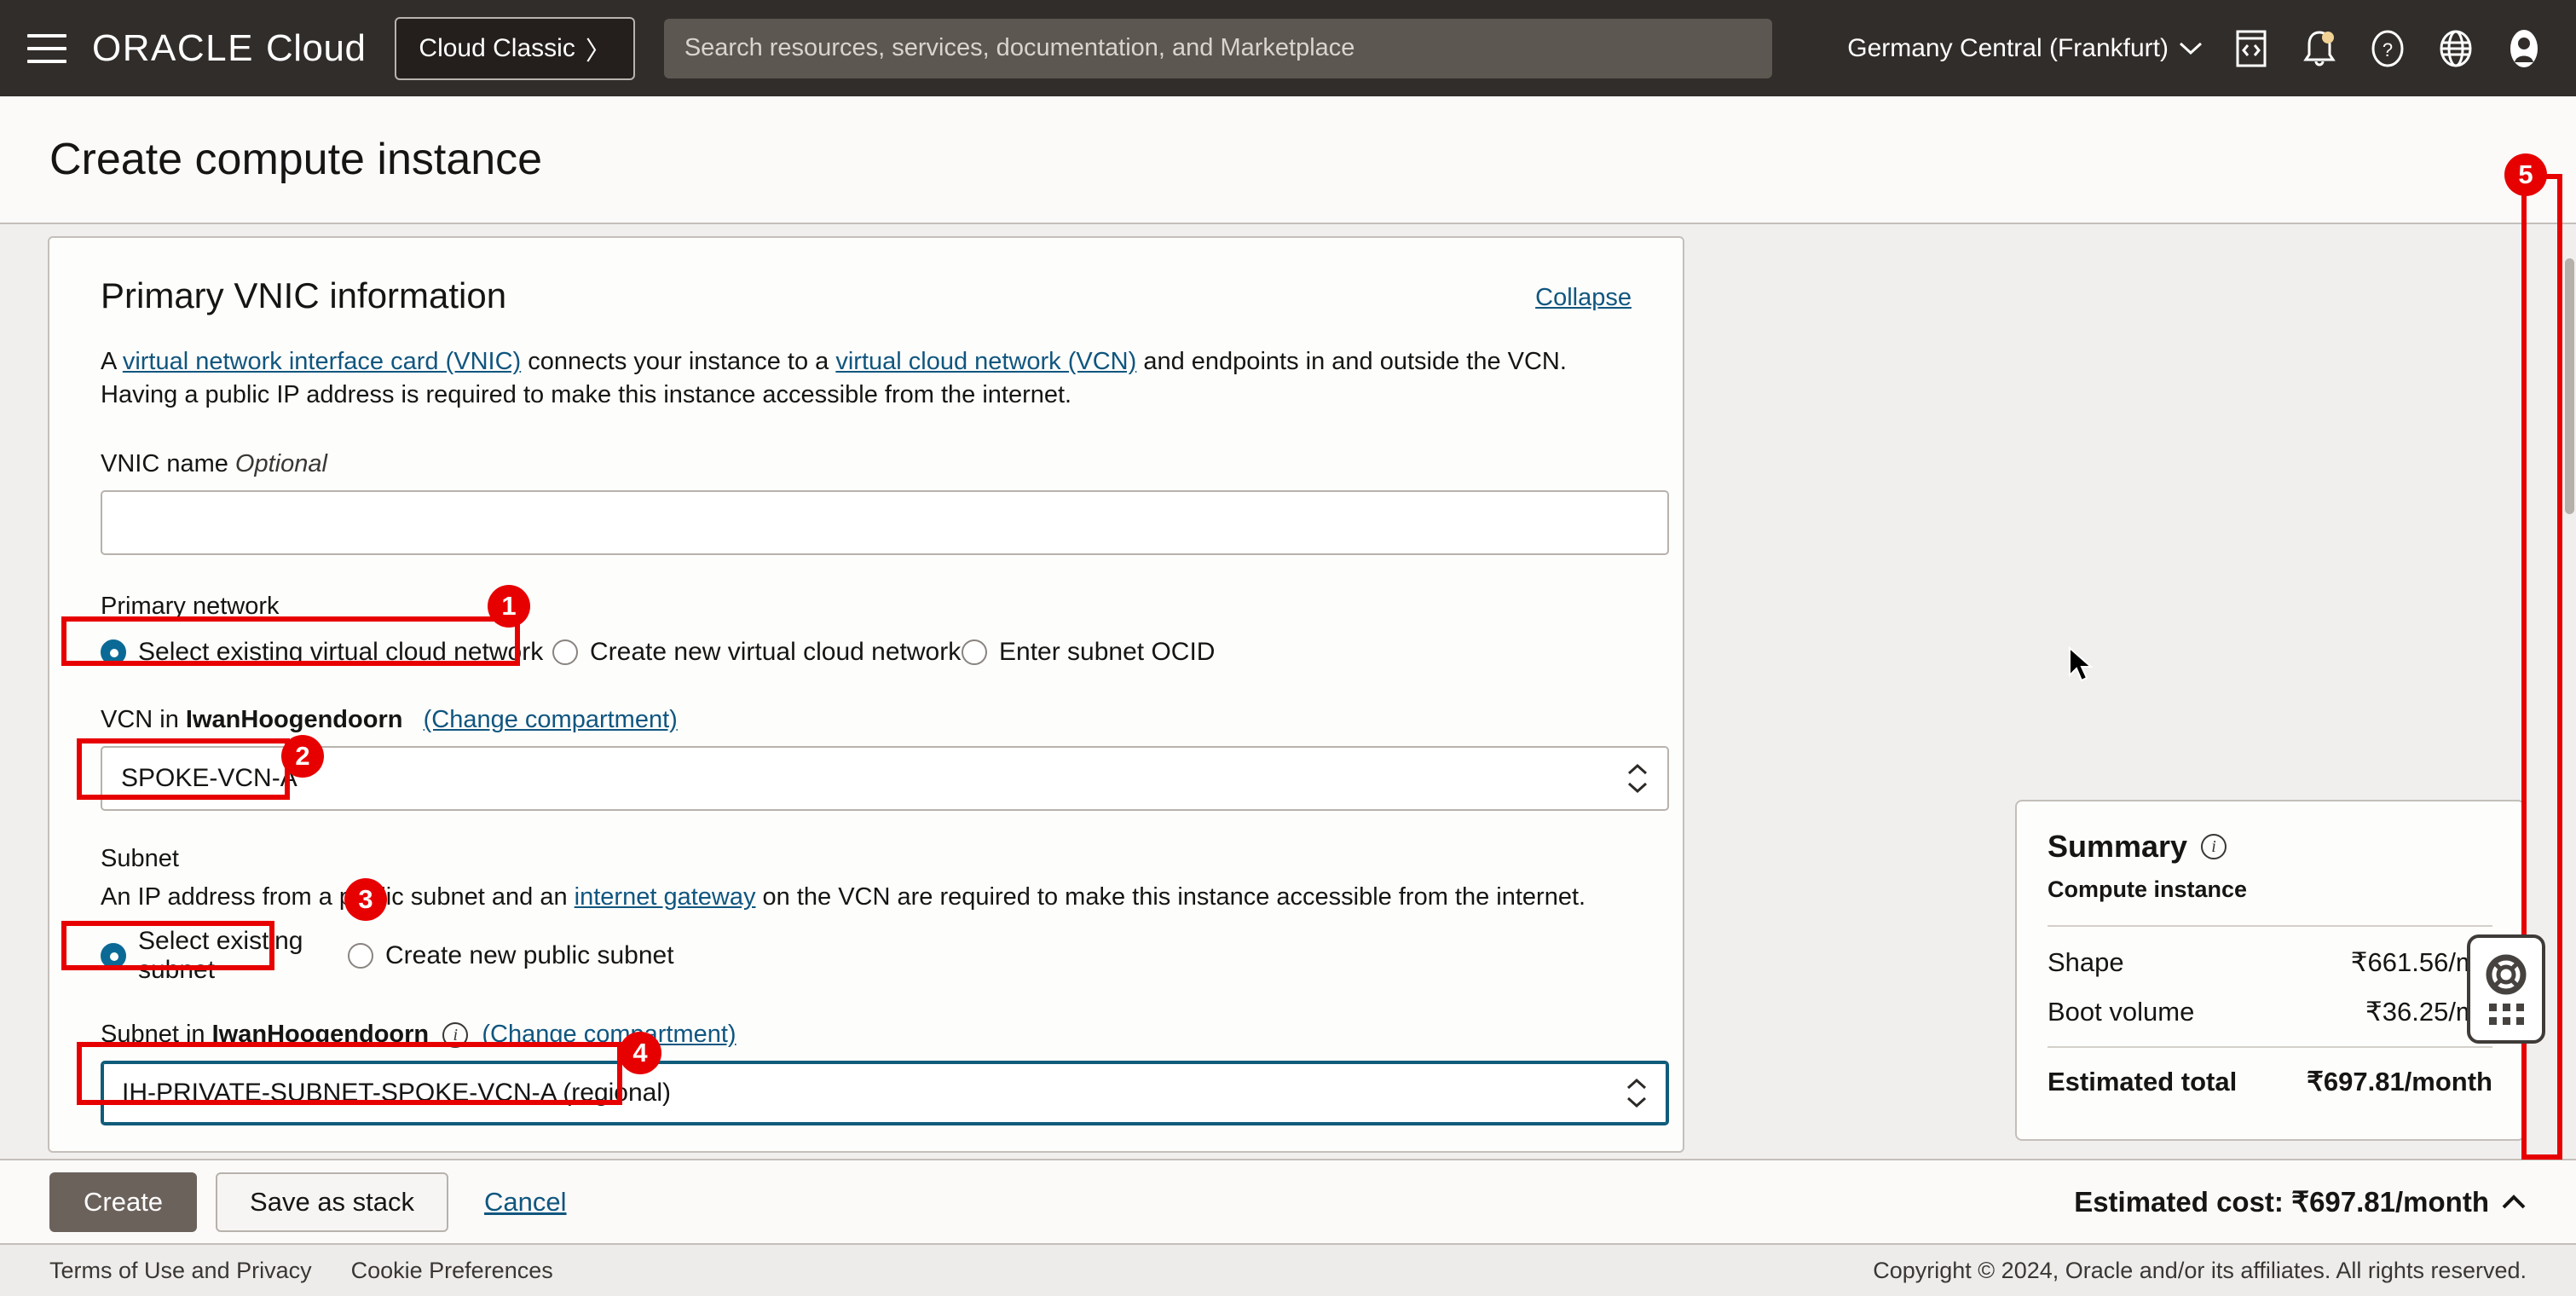  Describe the element at coordinates (866, 295) in the screenshot. I see `card-header: Primary VNIC information Collapse` at that location.